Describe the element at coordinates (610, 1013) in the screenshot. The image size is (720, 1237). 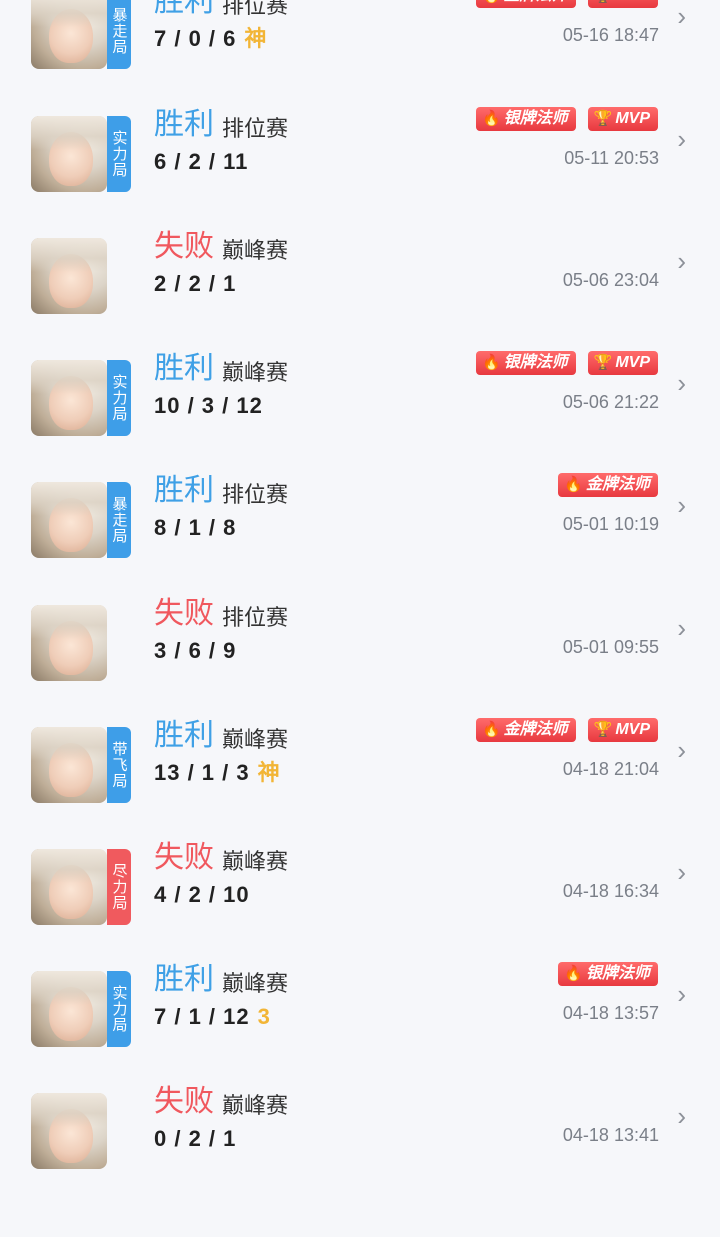
I see `match-time: 04-18 13:57` at that location.